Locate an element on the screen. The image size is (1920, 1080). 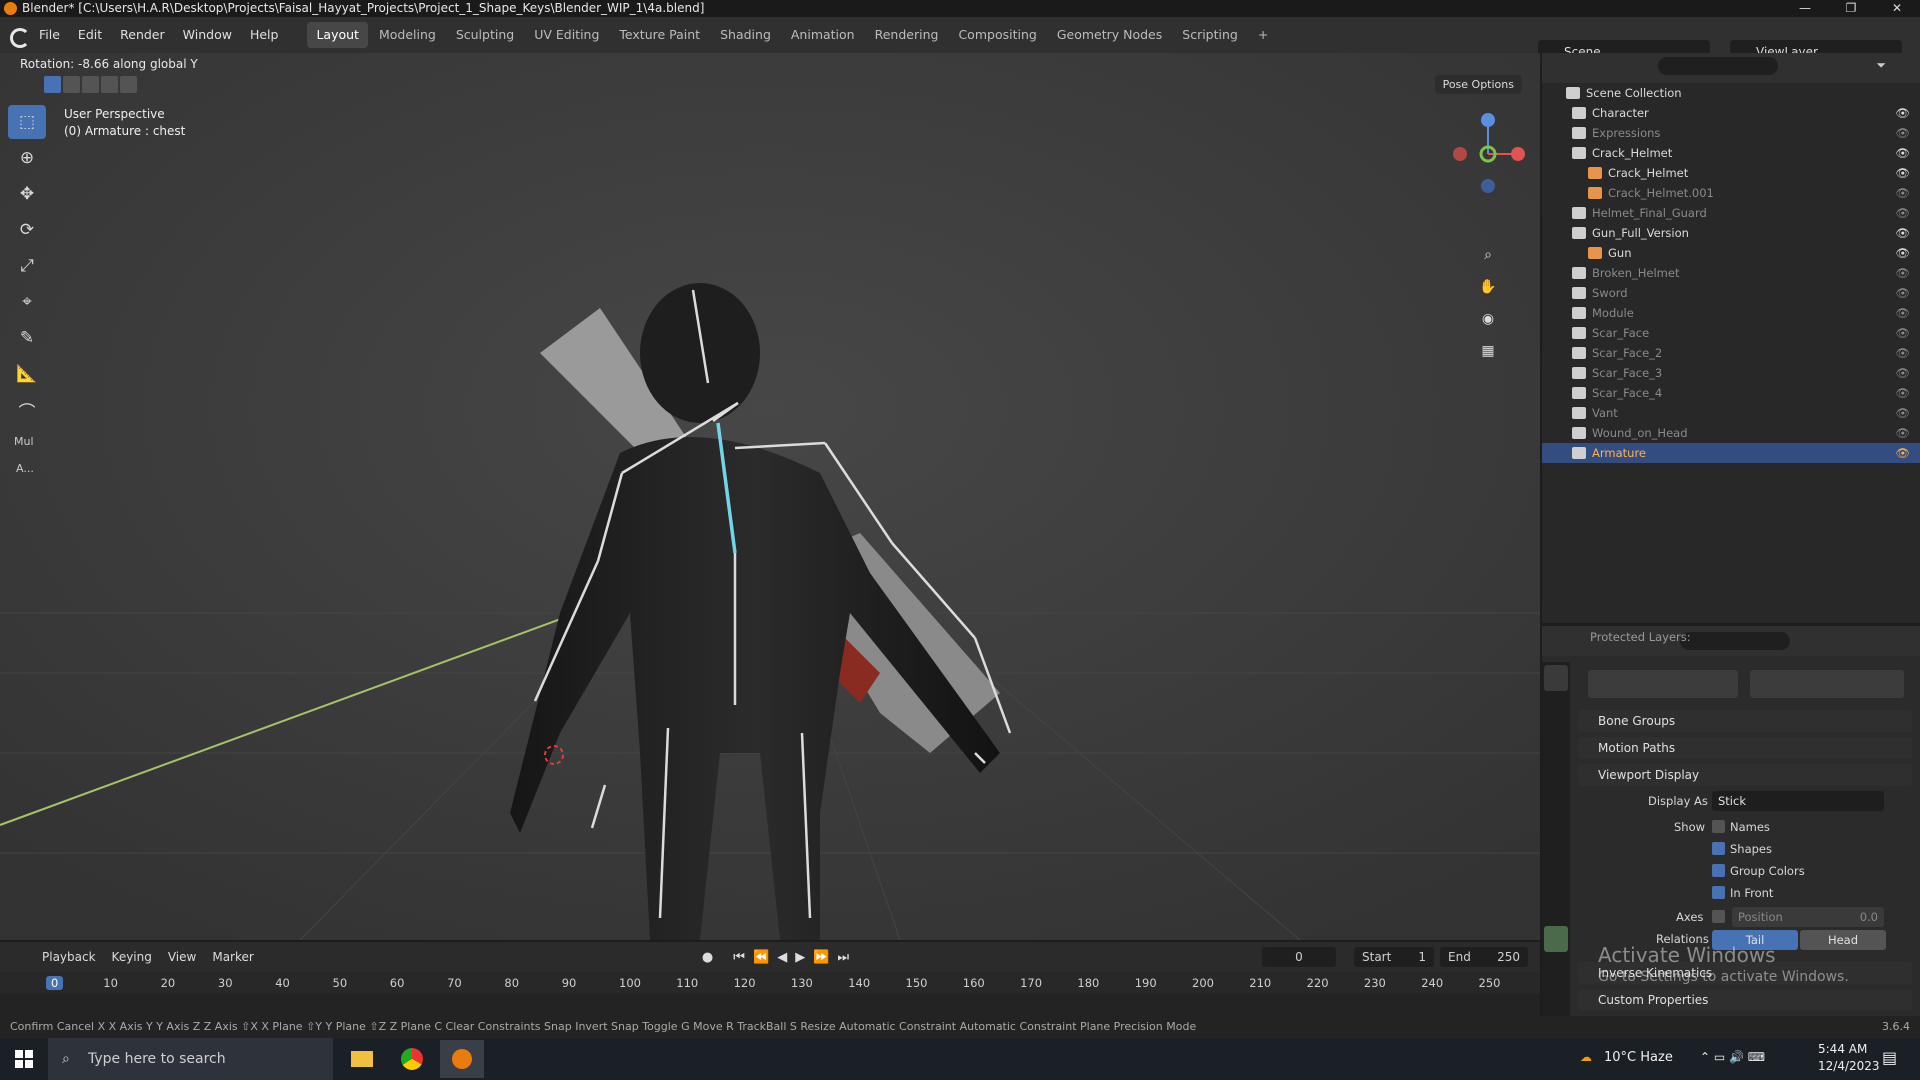
axes-checkbox is located at coordinates (1718, 916).